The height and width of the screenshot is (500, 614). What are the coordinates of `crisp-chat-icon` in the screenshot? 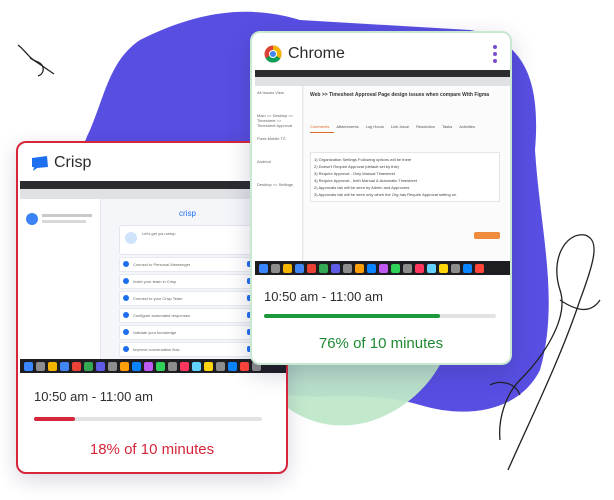 It's located at (40, 163).